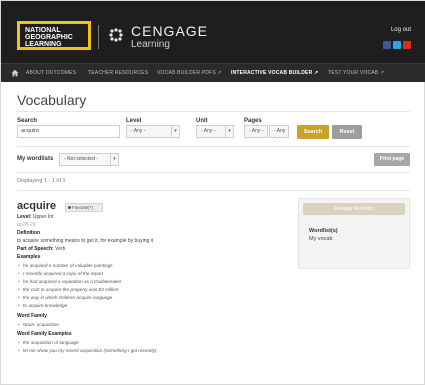 This screenshot has width=425, height=385. I want to click on pages-from-select: - Any -, so click(256, 131).